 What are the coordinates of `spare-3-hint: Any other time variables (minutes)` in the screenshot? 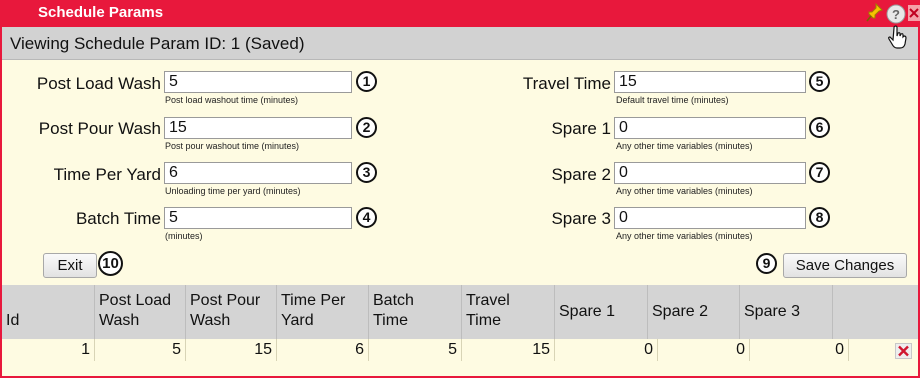 It's located at (684, 236).